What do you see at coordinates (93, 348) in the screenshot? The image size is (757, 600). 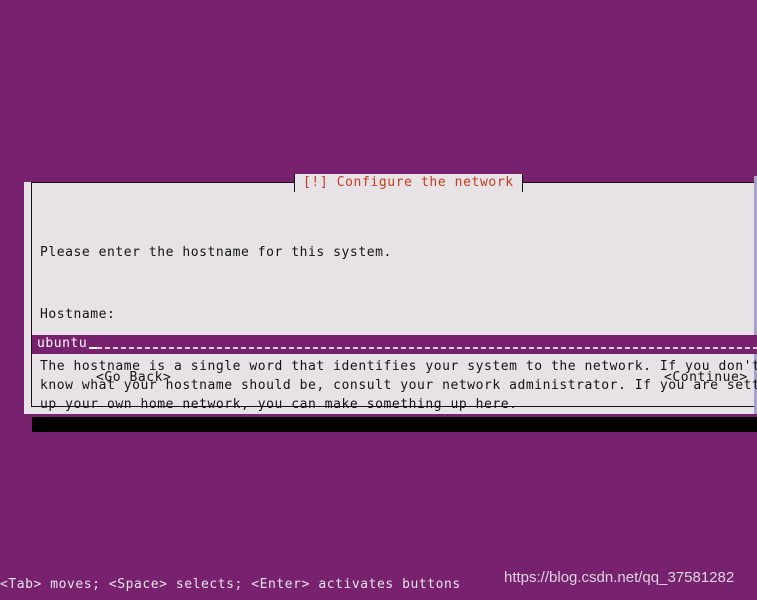 I see `text-cursor` at bounding box center [93, 348].